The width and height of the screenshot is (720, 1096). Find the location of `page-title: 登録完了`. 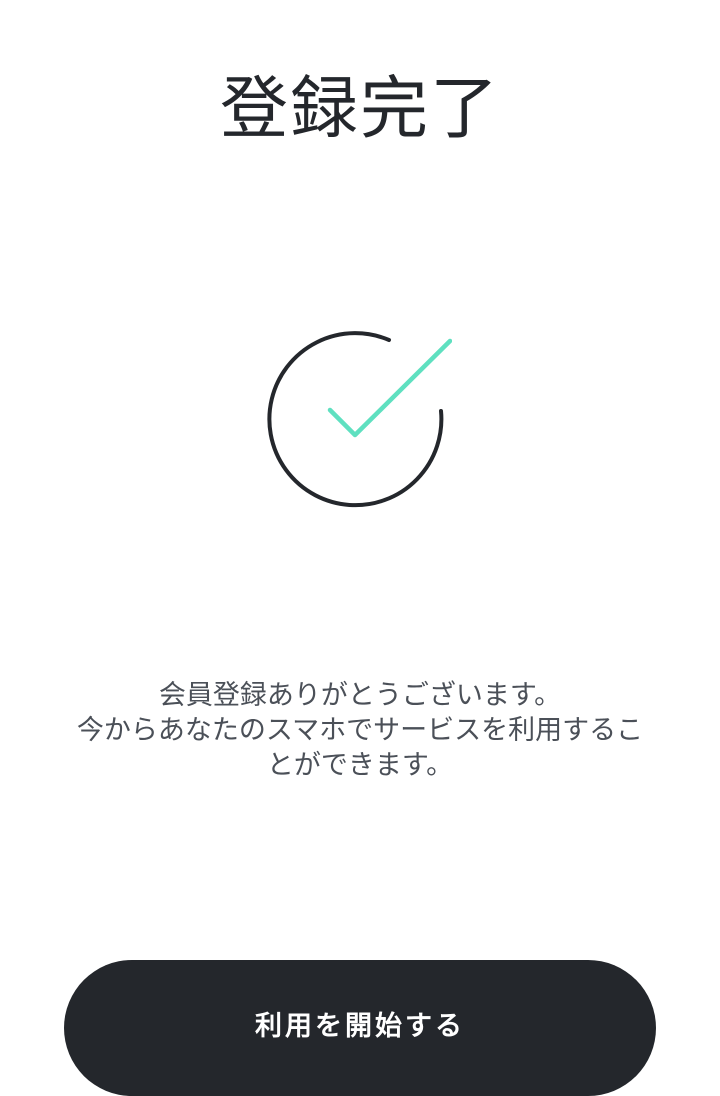

page-title: 登録完了 is located at coordinates (359, 109).